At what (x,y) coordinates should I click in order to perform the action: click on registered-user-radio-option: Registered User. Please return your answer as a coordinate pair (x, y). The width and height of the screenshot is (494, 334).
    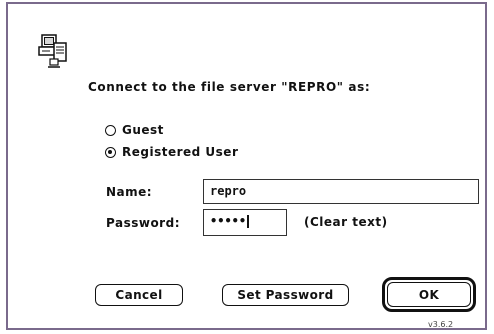
    Looking at the image, I should click on (171, 152).